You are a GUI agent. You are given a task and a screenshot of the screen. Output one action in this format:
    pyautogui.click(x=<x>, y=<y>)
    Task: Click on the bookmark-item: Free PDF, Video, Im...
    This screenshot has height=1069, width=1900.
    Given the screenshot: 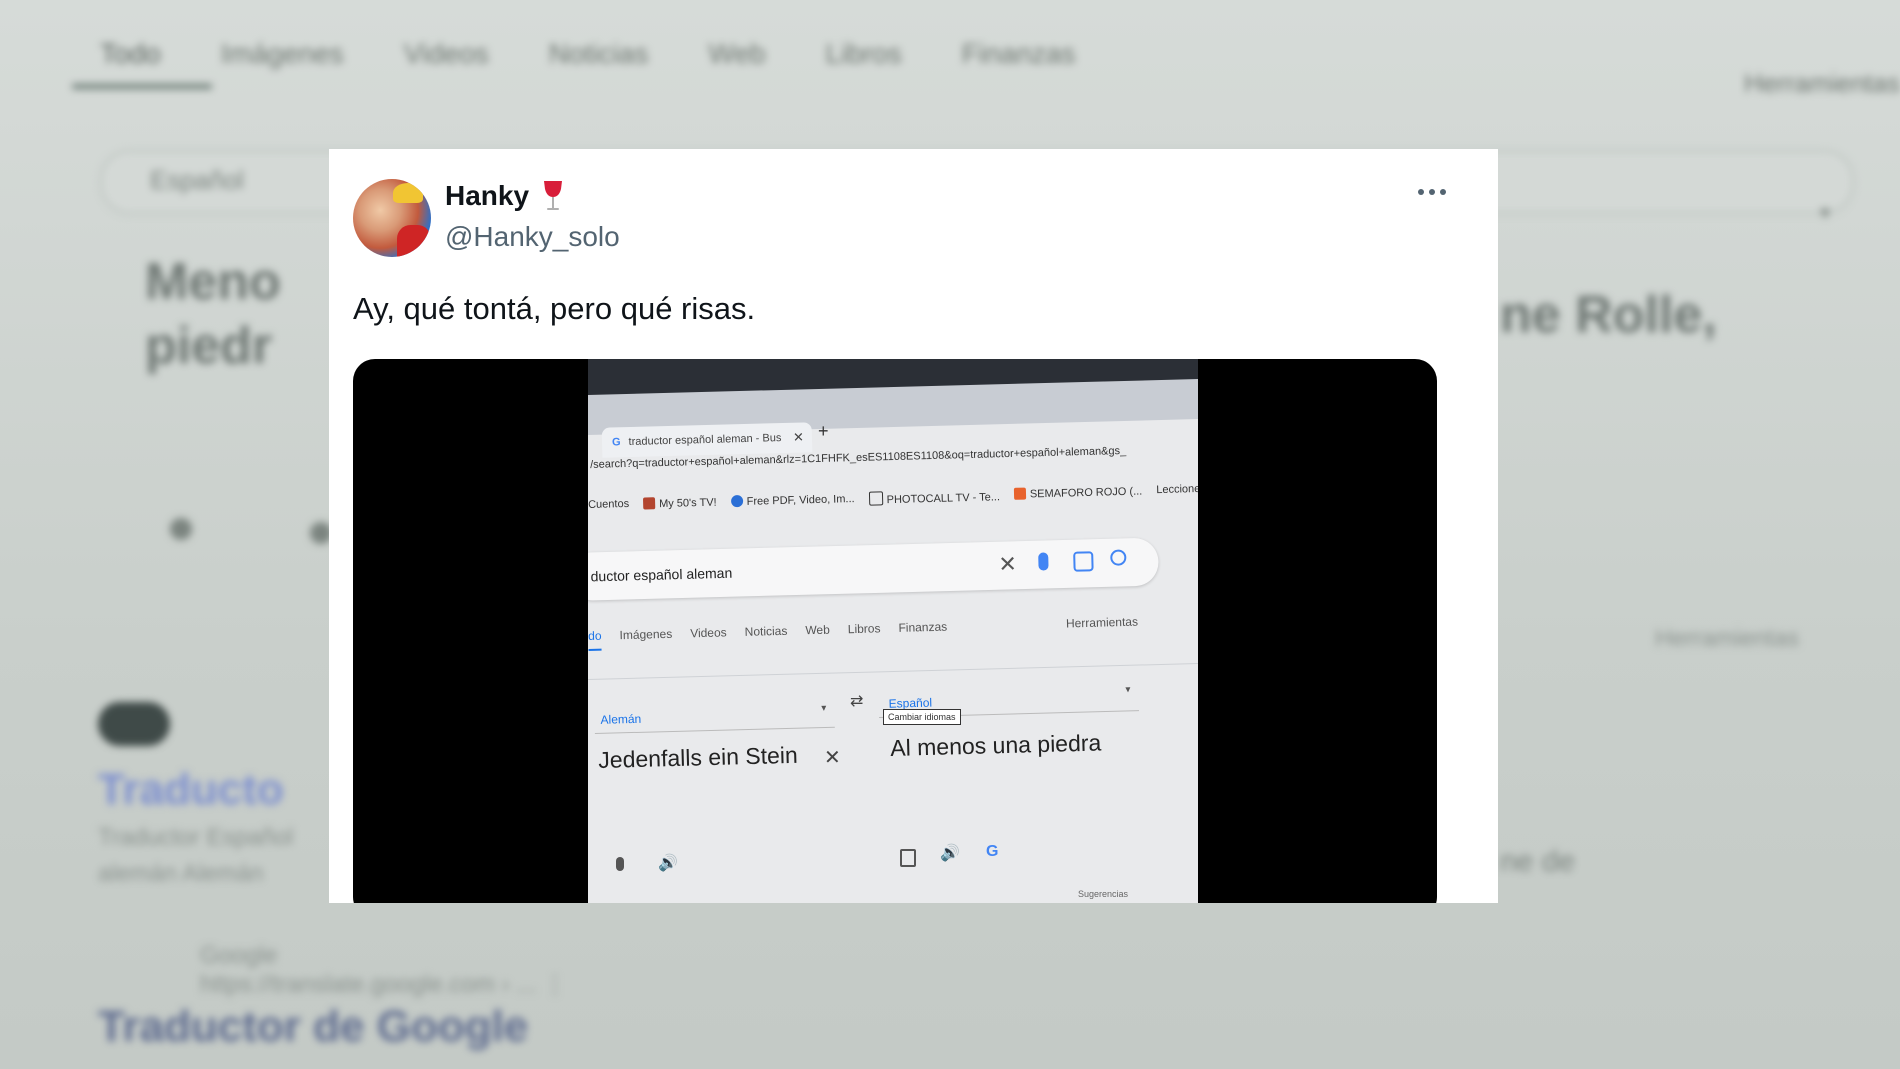 What is the action you would take?
    pyautogui.click(x=792, y=501)
    